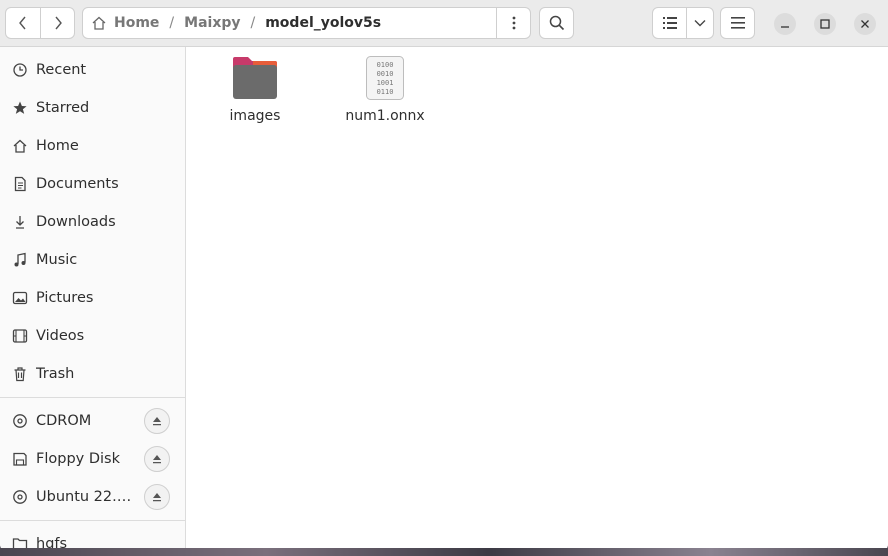  What do you see at coordinates (385, 83) in the screenshot?
I see `binary-preview-line: 1001` at bounding box center [385, 83].